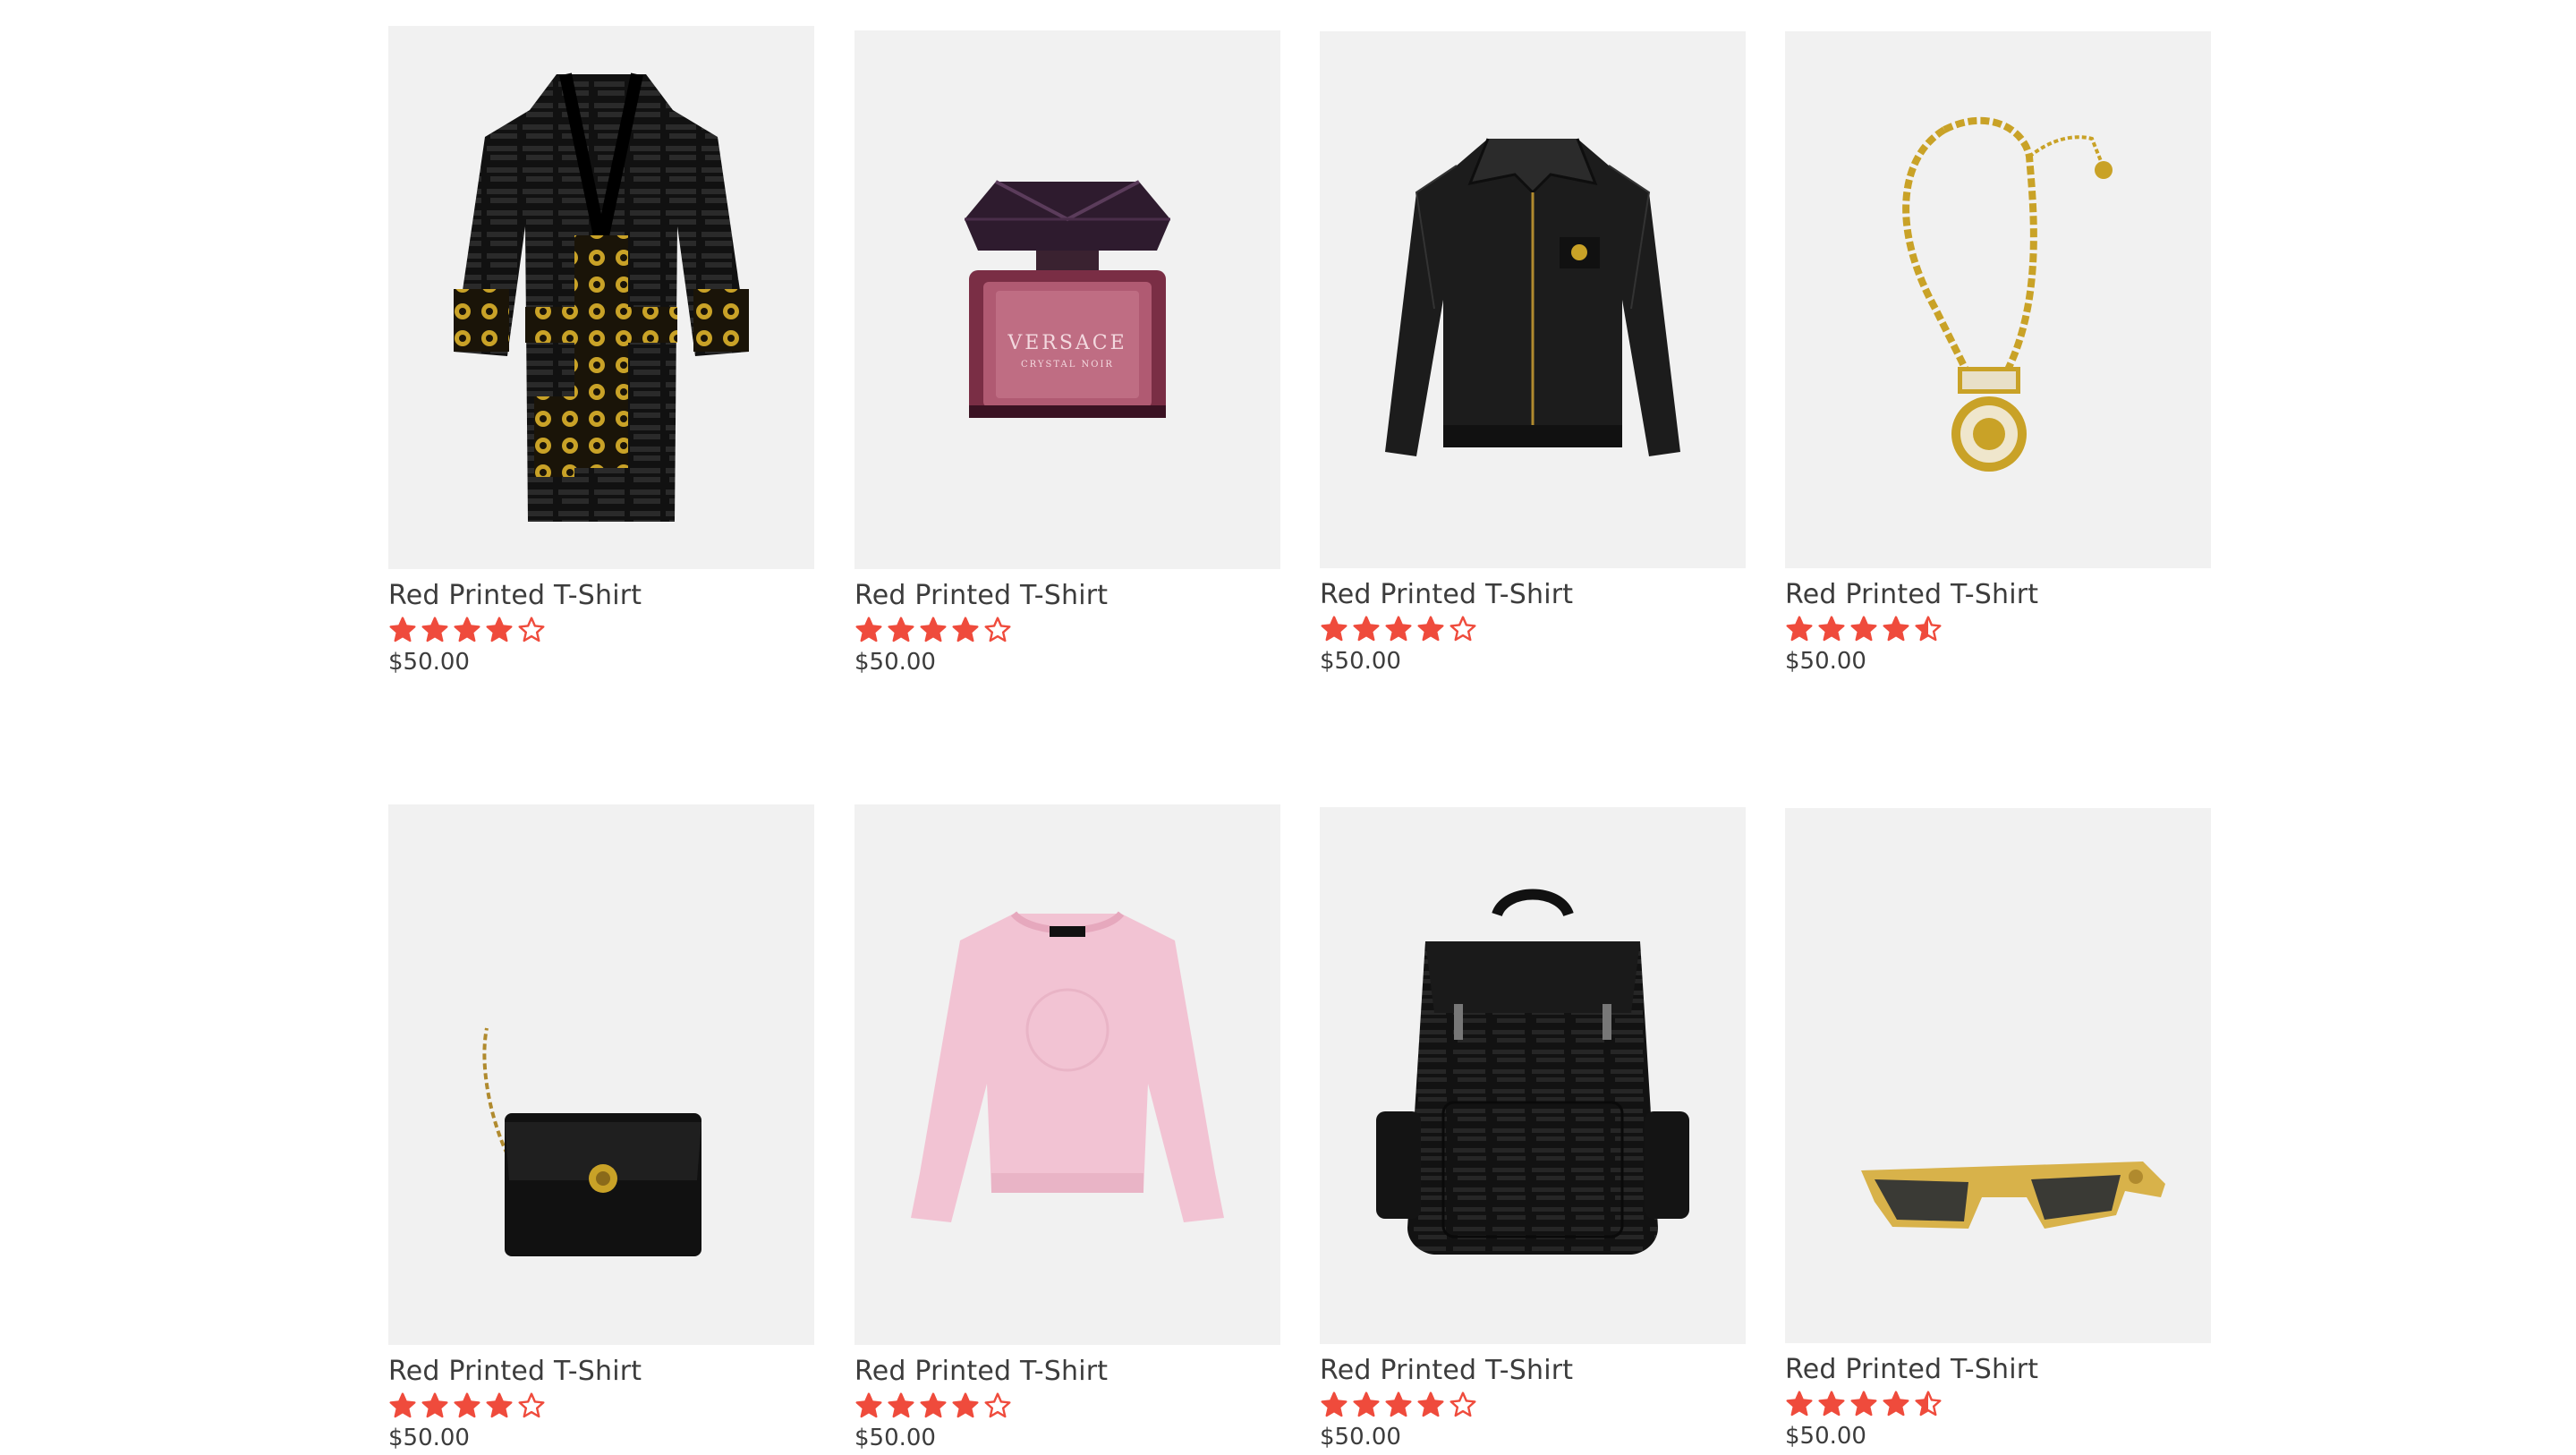 The width and height of the screenshot is (2576, 1455). I want to click on sweater-image, so click(1067, 1074).